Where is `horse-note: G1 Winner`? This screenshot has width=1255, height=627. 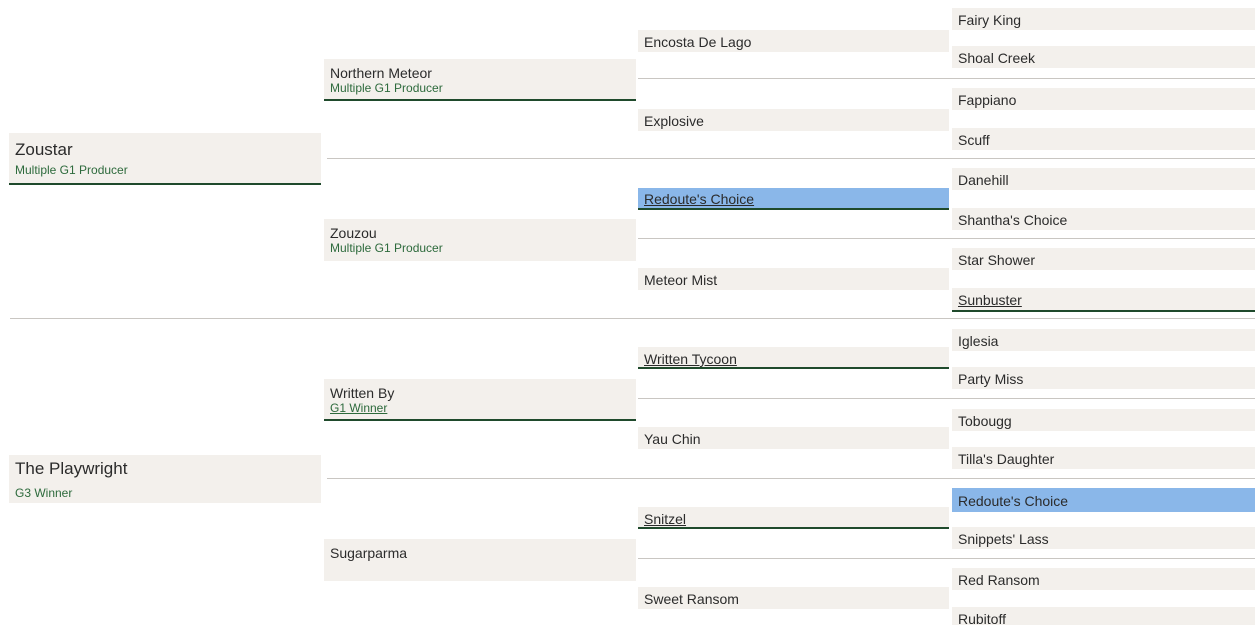
horse-note: G1 Winner is located at coordinates (359, 408).